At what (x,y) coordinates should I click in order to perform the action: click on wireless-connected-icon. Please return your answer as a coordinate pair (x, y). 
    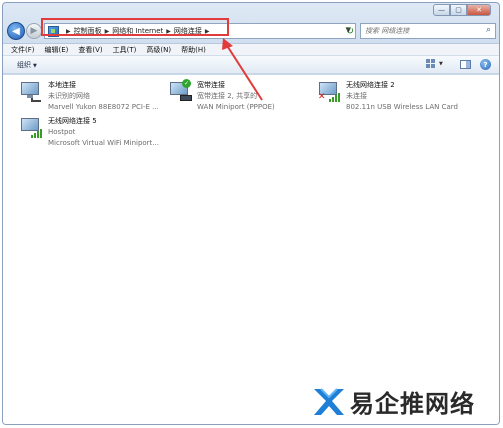
    Looking at the image, I should click on (32, 128).